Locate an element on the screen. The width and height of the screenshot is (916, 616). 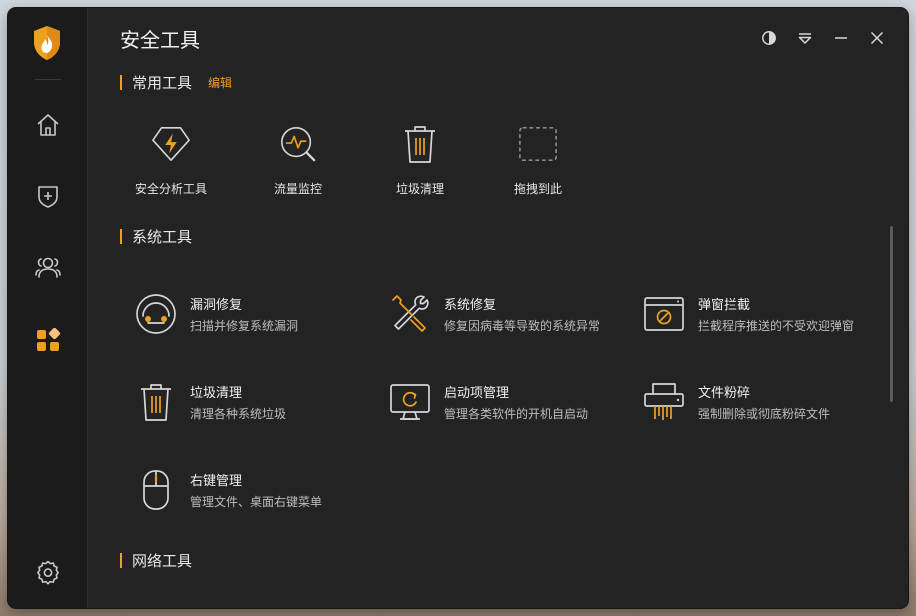
section-network-tools: 网络工具 is located at coordinates (156, 560).